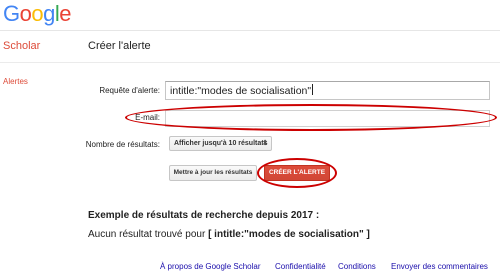 This screenshot has width=500, height=278. I want to click on sidebar-item-alertes: Alertes, so click(15, 81).